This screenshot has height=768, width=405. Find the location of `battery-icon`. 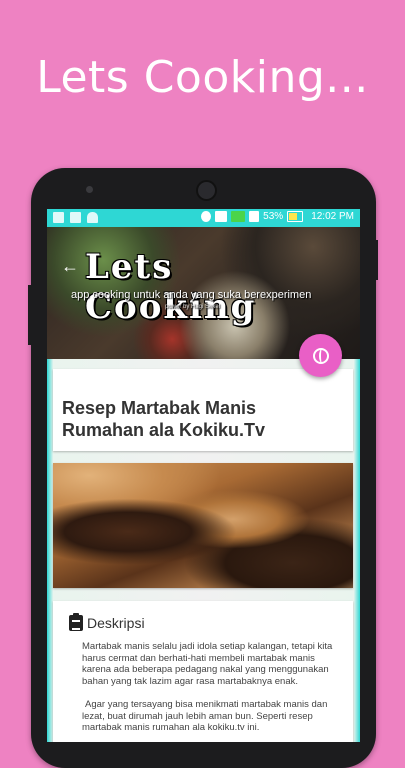

battery-icon is located at coordinates (295, 216).